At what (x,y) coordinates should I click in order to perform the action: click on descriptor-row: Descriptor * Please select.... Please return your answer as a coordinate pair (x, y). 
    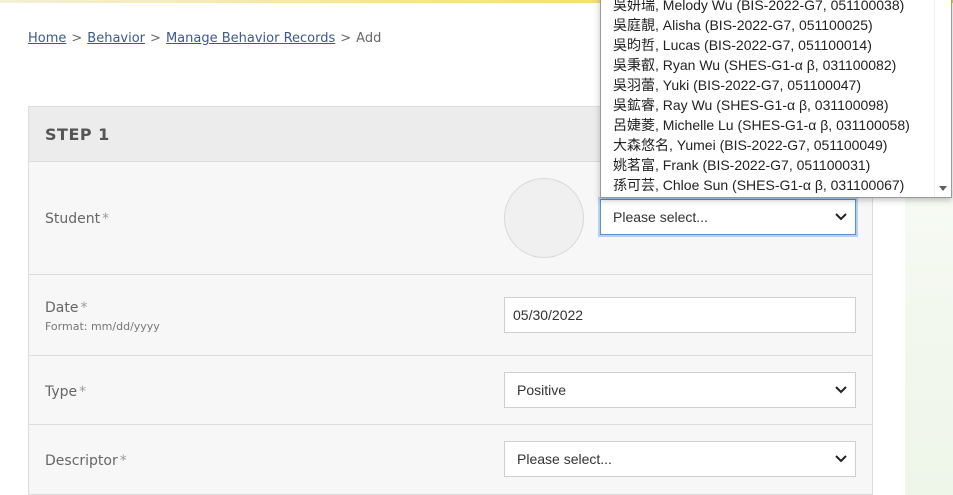
    Looking at the image, I should click on (450, 460).